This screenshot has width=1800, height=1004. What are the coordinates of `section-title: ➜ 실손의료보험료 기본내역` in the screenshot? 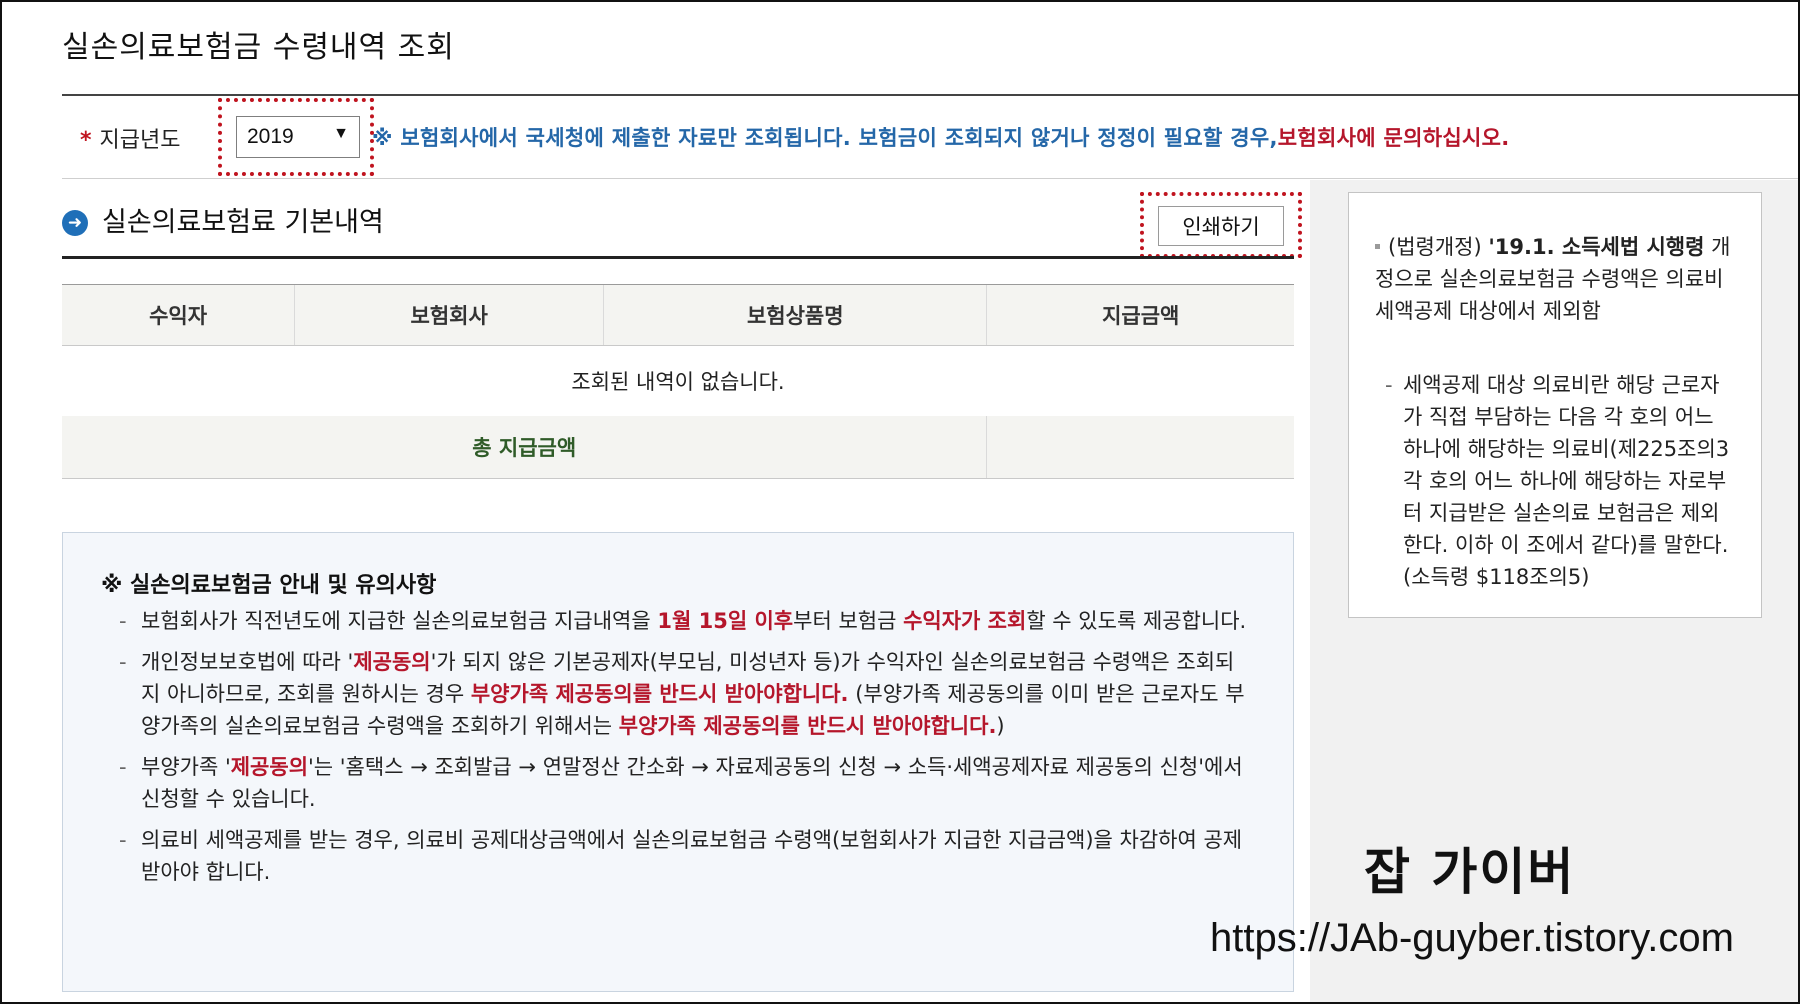 It's located at (223, 219).